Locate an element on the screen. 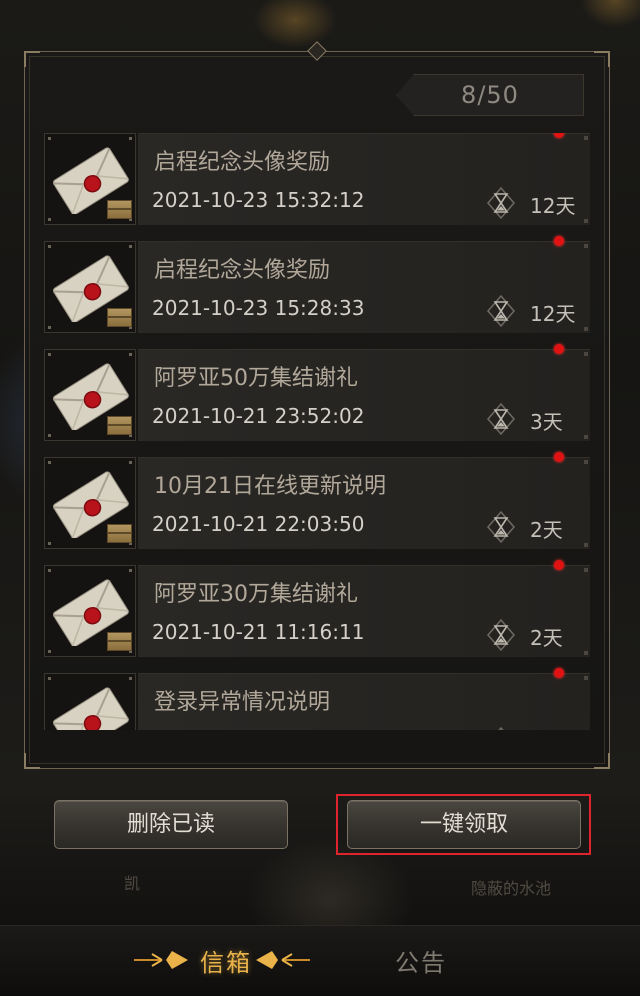 This screenshot has width=640, height=996. mail-item: 启程纪念头像奖励 2021-10-23 15:32:12 12天 is located at coordinates (317, 179).